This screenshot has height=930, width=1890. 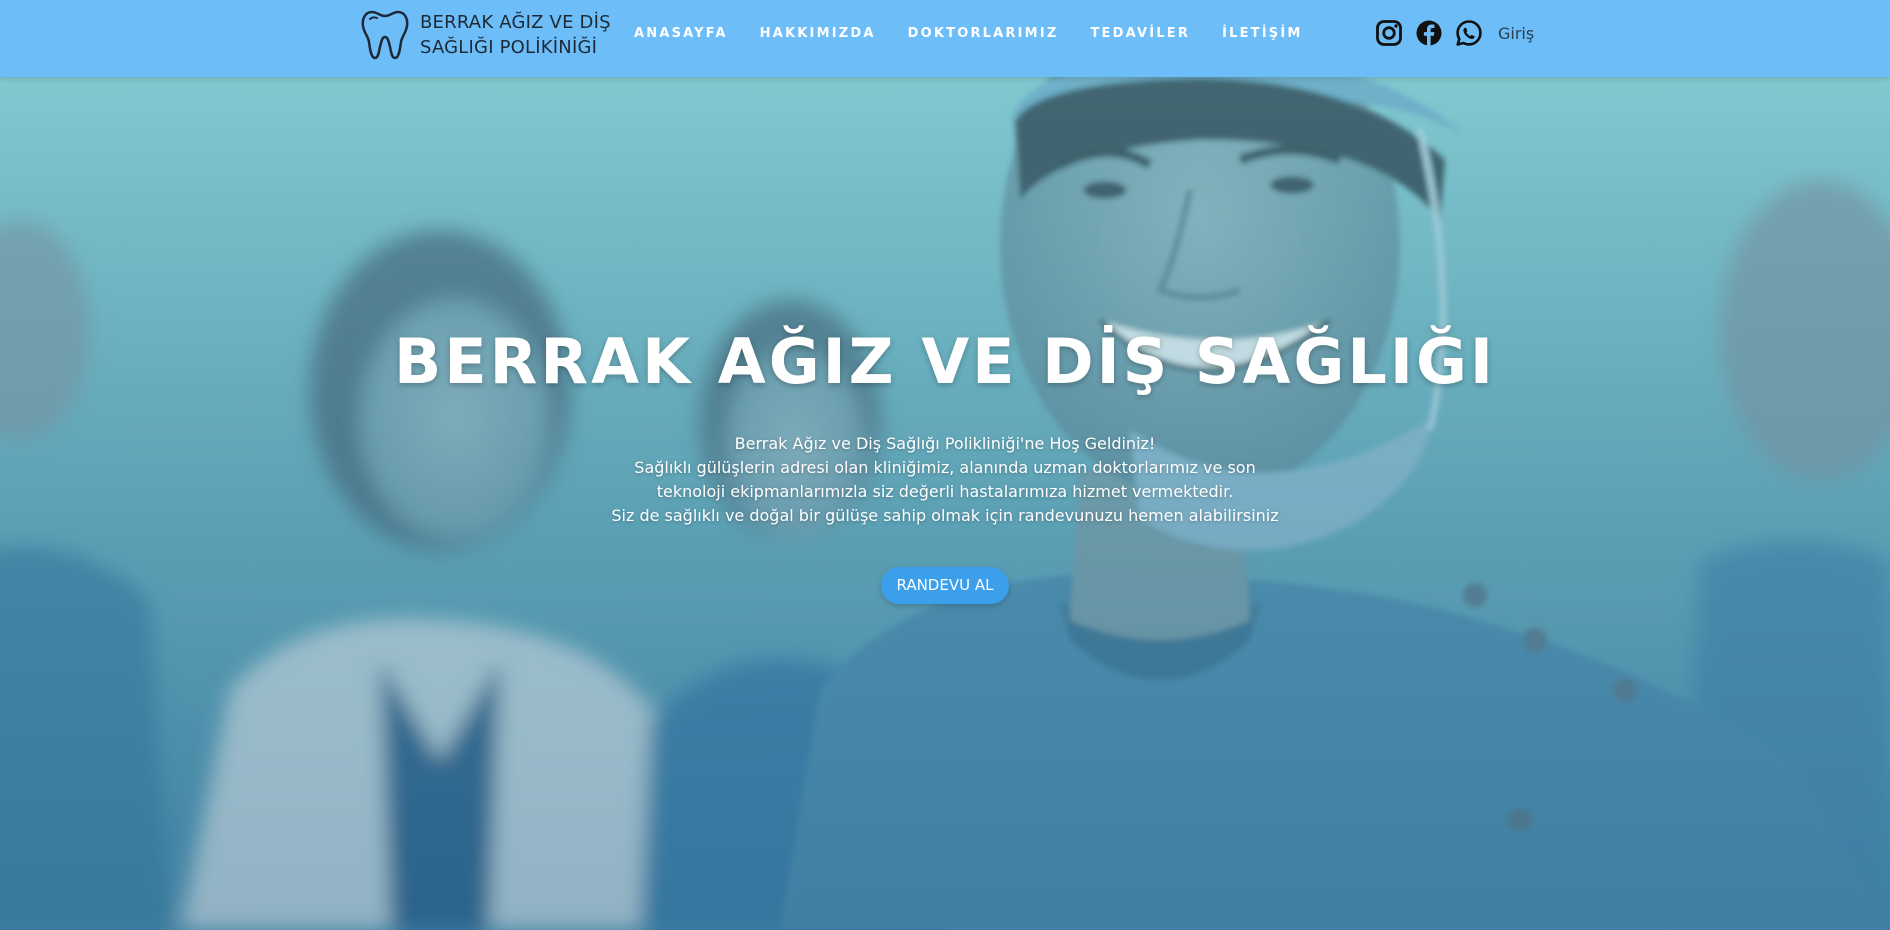 I want to click on instagram-icon, so click(x=1389, y=33).